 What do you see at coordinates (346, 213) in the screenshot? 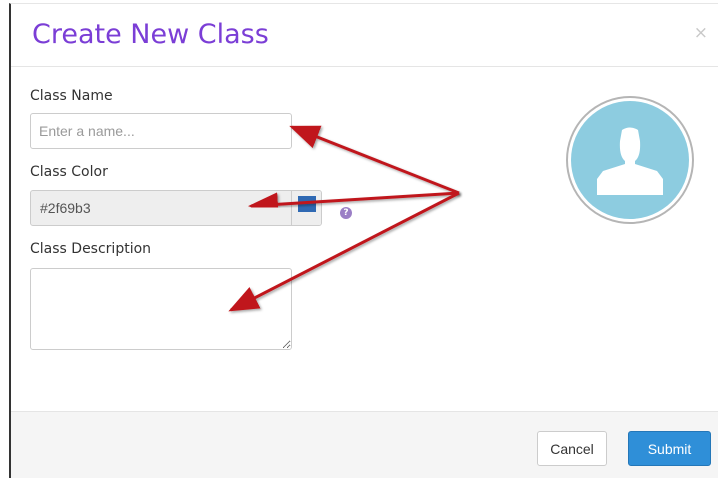
I see `help-icon: ?` at bounding box center [346, 213].